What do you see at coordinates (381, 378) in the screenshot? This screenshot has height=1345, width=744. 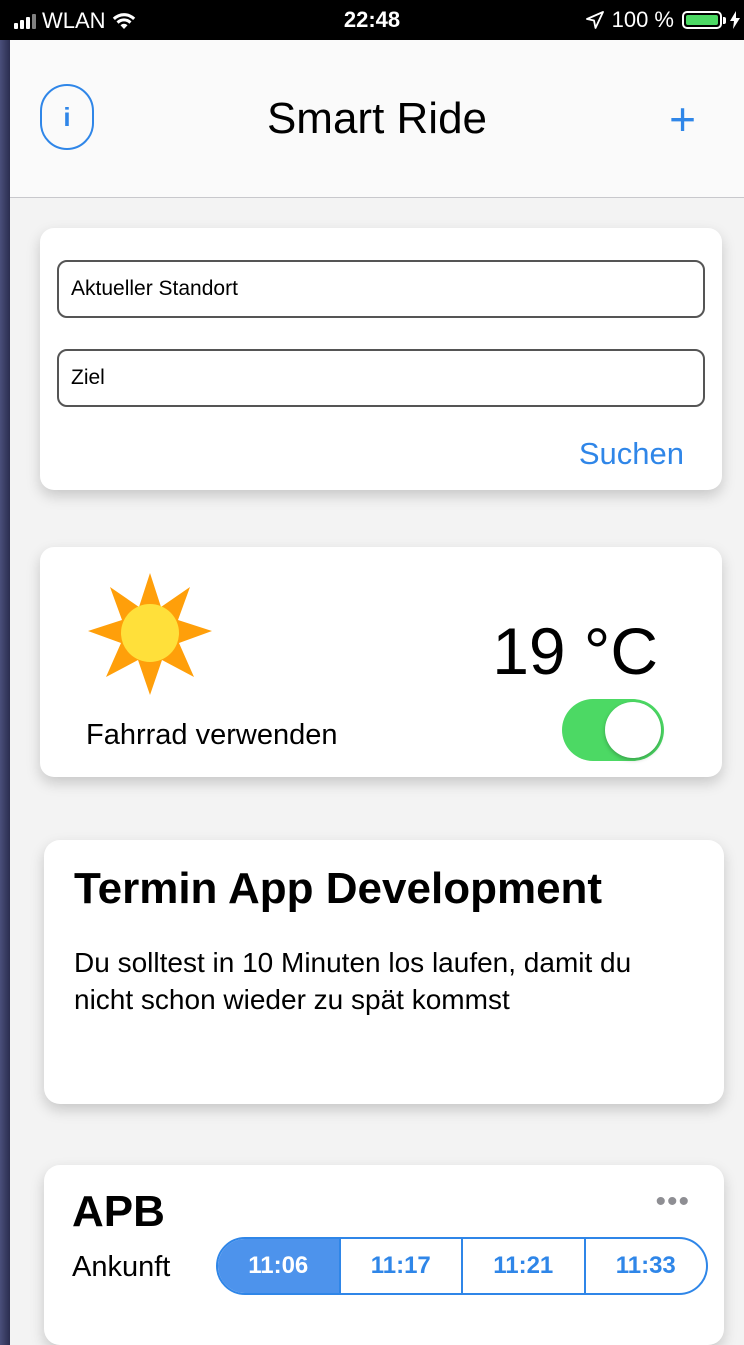 I see `destination-field: Ziel` at bounding box center [381, 378].